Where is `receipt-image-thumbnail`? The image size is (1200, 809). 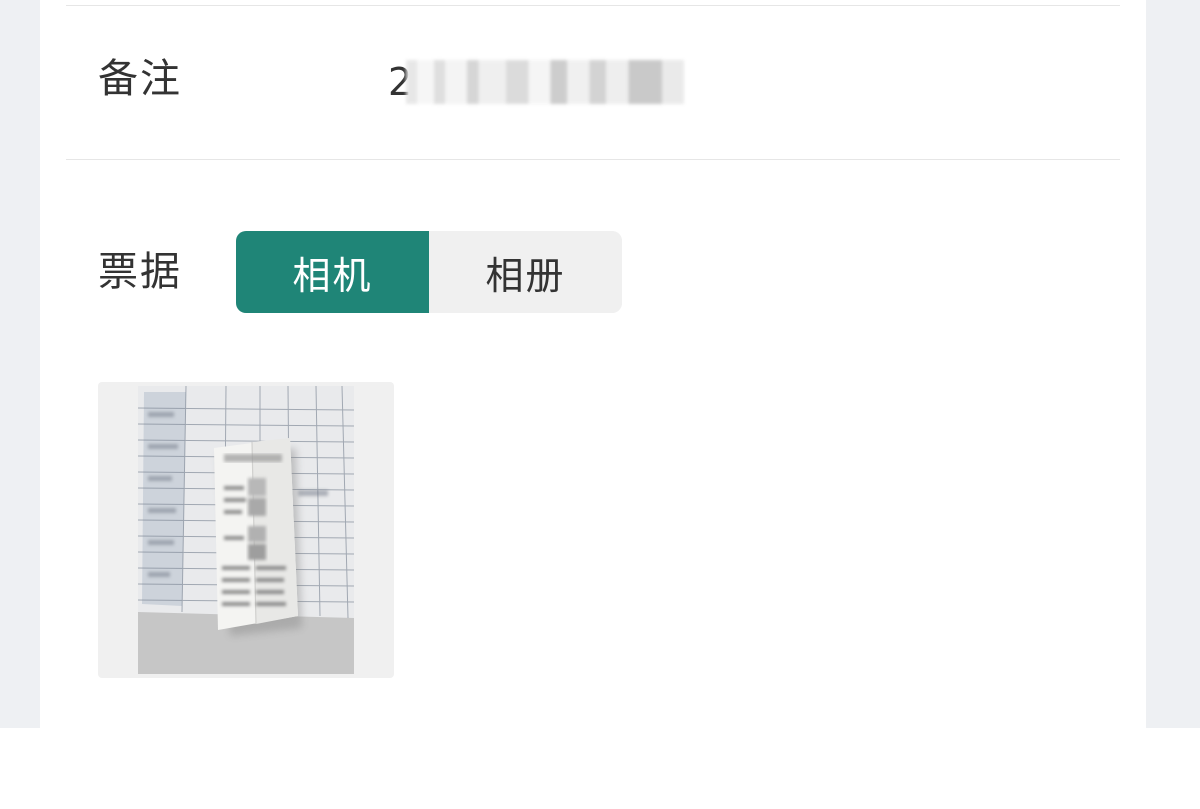
receipt-image-thumbnail is located at coordinates (246, 530).